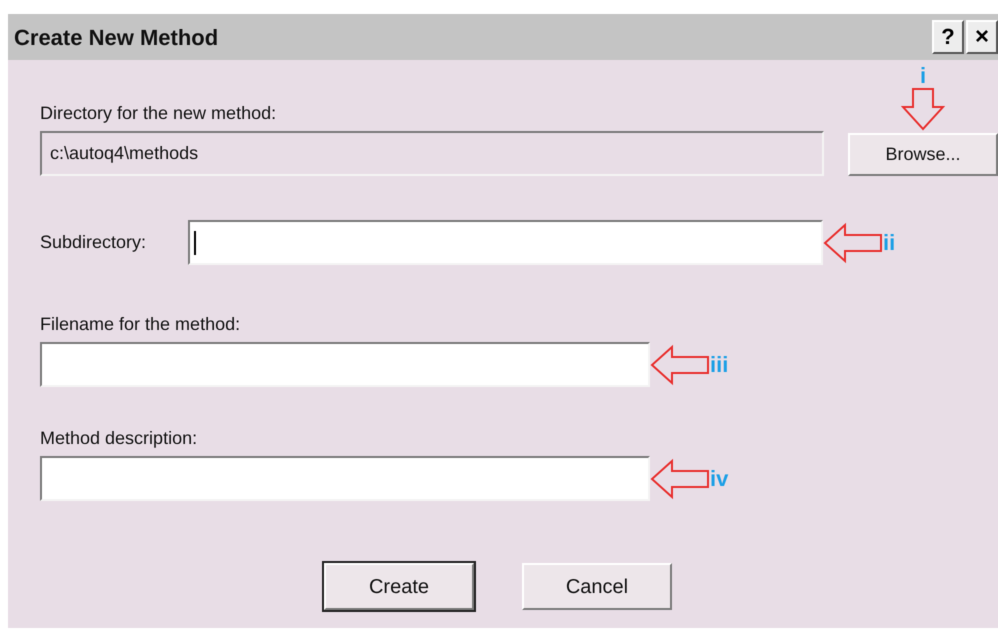 Image resolution: width=998 pixels, height=630 pixels. Describe the element at coordinates (119, 438) in the screenshot. I see `field-label: Method description:` at that location.